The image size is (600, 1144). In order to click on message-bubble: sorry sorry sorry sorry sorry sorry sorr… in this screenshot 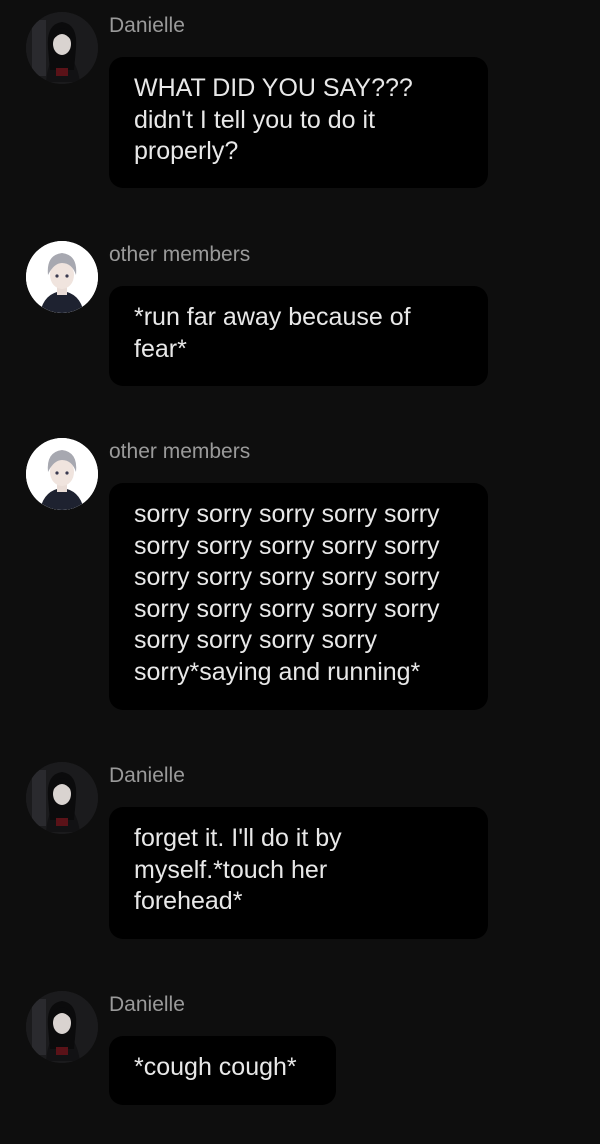, I will do `click(298, 596)`.